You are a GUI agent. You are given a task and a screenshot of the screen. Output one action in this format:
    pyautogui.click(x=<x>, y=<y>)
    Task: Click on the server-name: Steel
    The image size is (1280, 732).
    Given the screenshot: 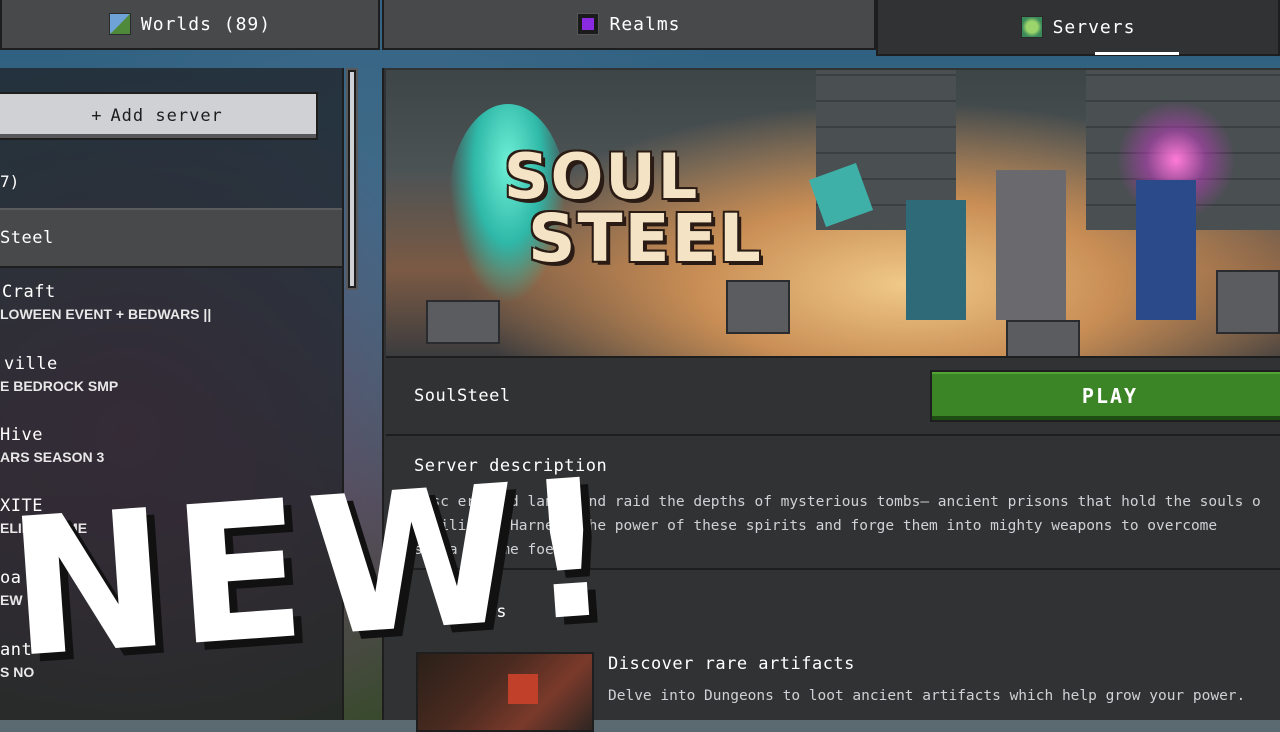 What is the action you would take?
    pyautogui.click(x=27, y=238)
    